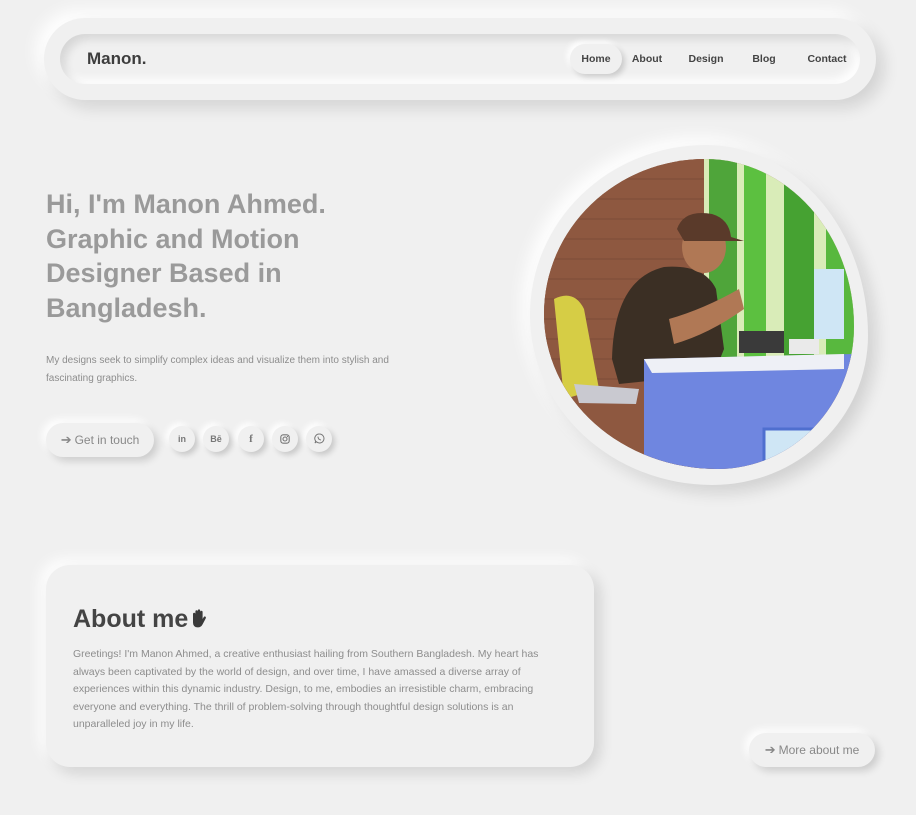 The image size is (916, 815). I want to click on linkedin-glyph: in, so click(182, 439).